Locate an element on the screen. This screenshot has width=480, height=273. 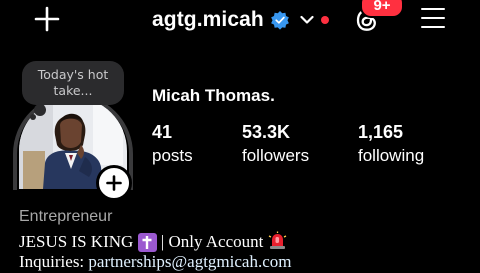
note-tail is located at coordinates (40, 110).